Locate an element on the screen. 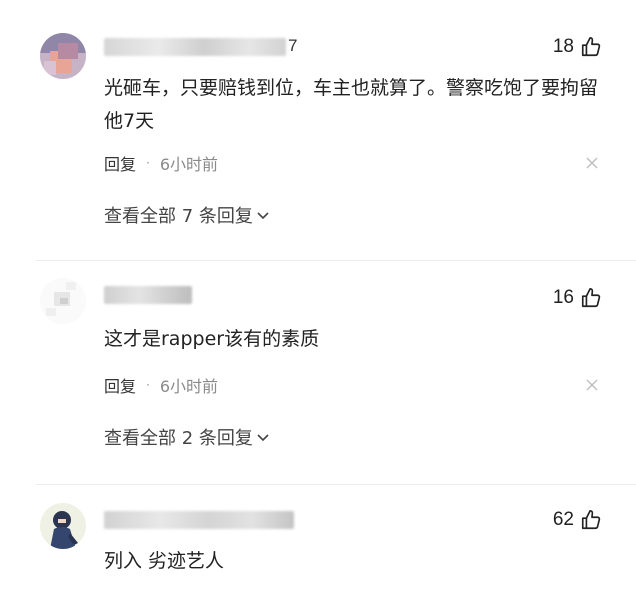  comment-text: 光砸车，只要赔钱到位，车主也就算了。警察吃饱了要拘留他7天 is located at coordinates (351, 104).